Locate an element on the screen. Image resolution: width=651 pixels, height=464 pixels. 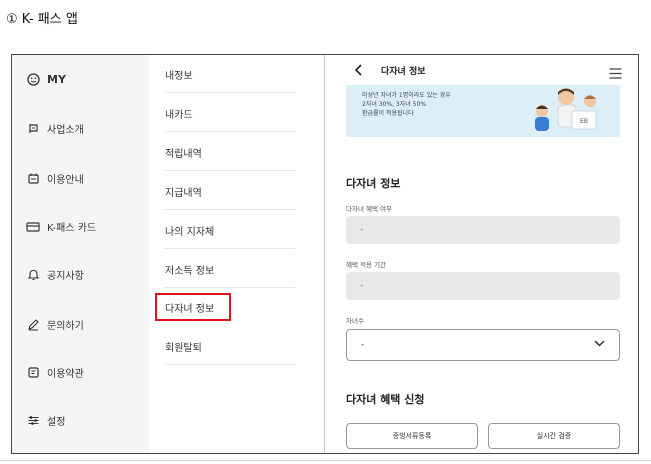
sub-item-savings-history: 적립내역 is located at coordinates (230, 158).